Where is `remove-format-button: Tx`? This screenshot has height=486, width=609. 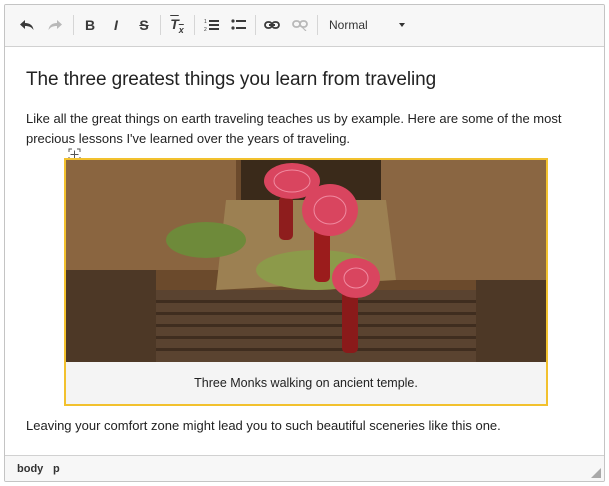 remove-format-button: Tx is located at coordinates (177, 25).